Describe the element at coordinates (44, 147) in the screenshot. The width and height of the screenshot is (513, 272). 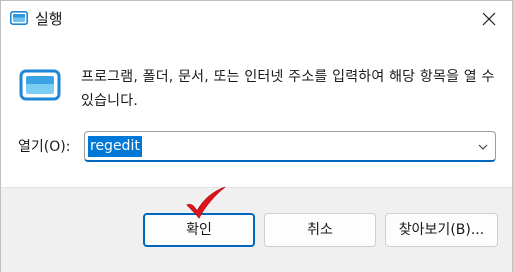
I see `open-label: 열기(O):` at that location.